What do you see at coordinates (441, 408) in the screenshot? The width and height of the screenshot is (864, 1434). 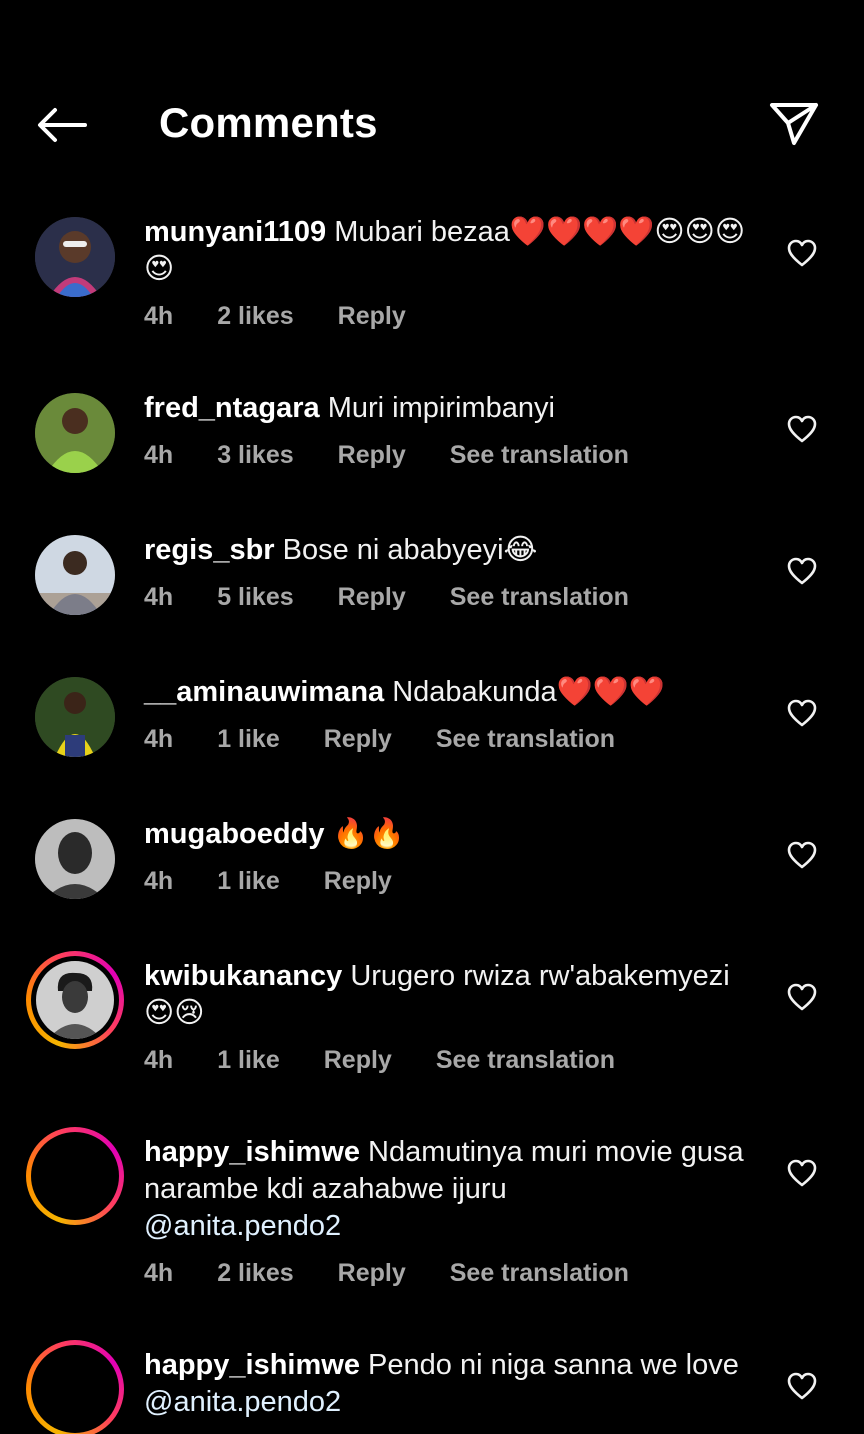 I see `comment-text: Muri impirimbanyi` at bounding box center [441, 408].